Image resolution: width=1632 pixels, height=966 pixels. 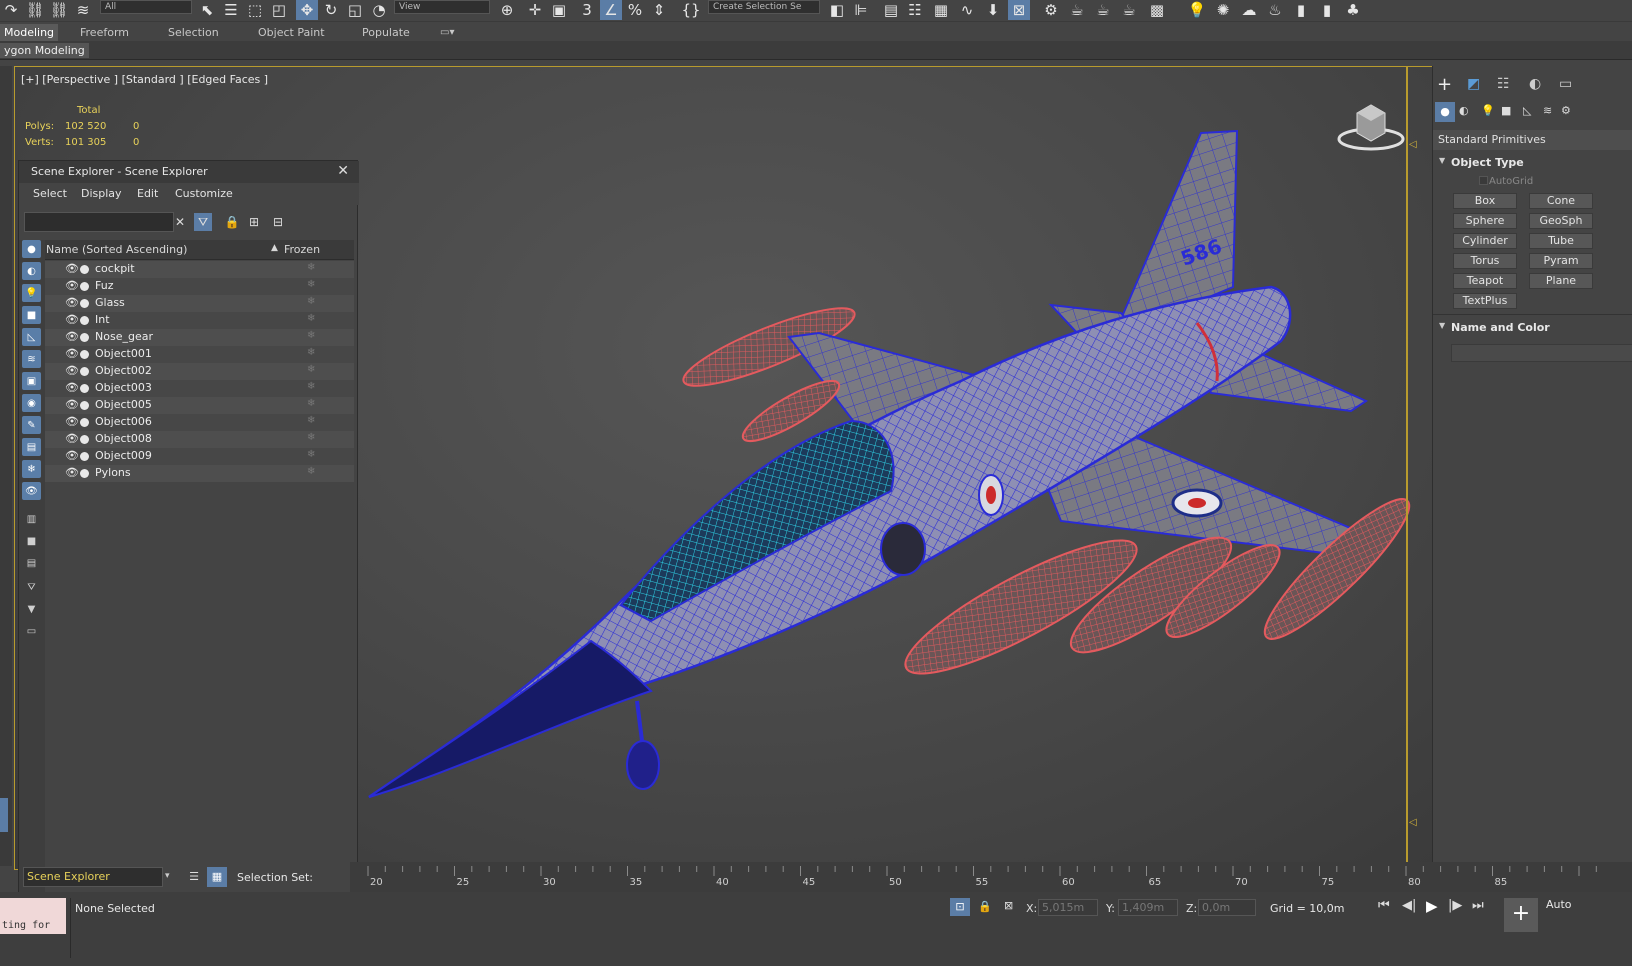 I want to click on viewcube, so click(x=1371, y=127).